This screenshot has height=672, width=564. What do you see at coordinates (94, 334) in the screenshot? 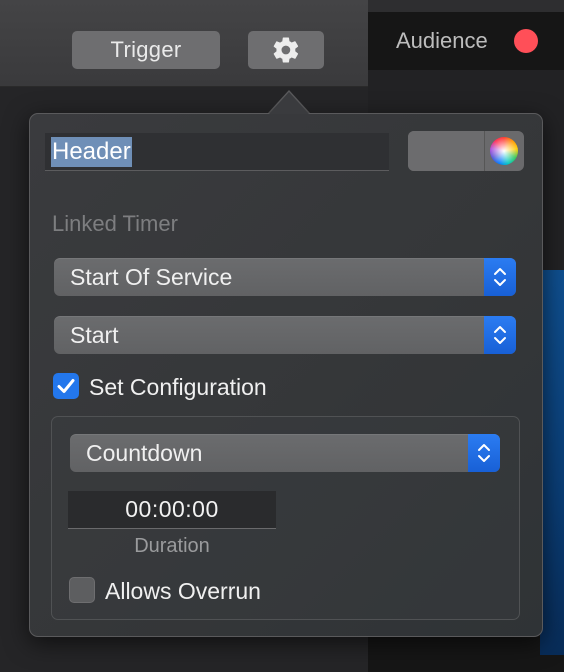
I see `timer-action-select-value: Start` at bounding box center [94, 334].